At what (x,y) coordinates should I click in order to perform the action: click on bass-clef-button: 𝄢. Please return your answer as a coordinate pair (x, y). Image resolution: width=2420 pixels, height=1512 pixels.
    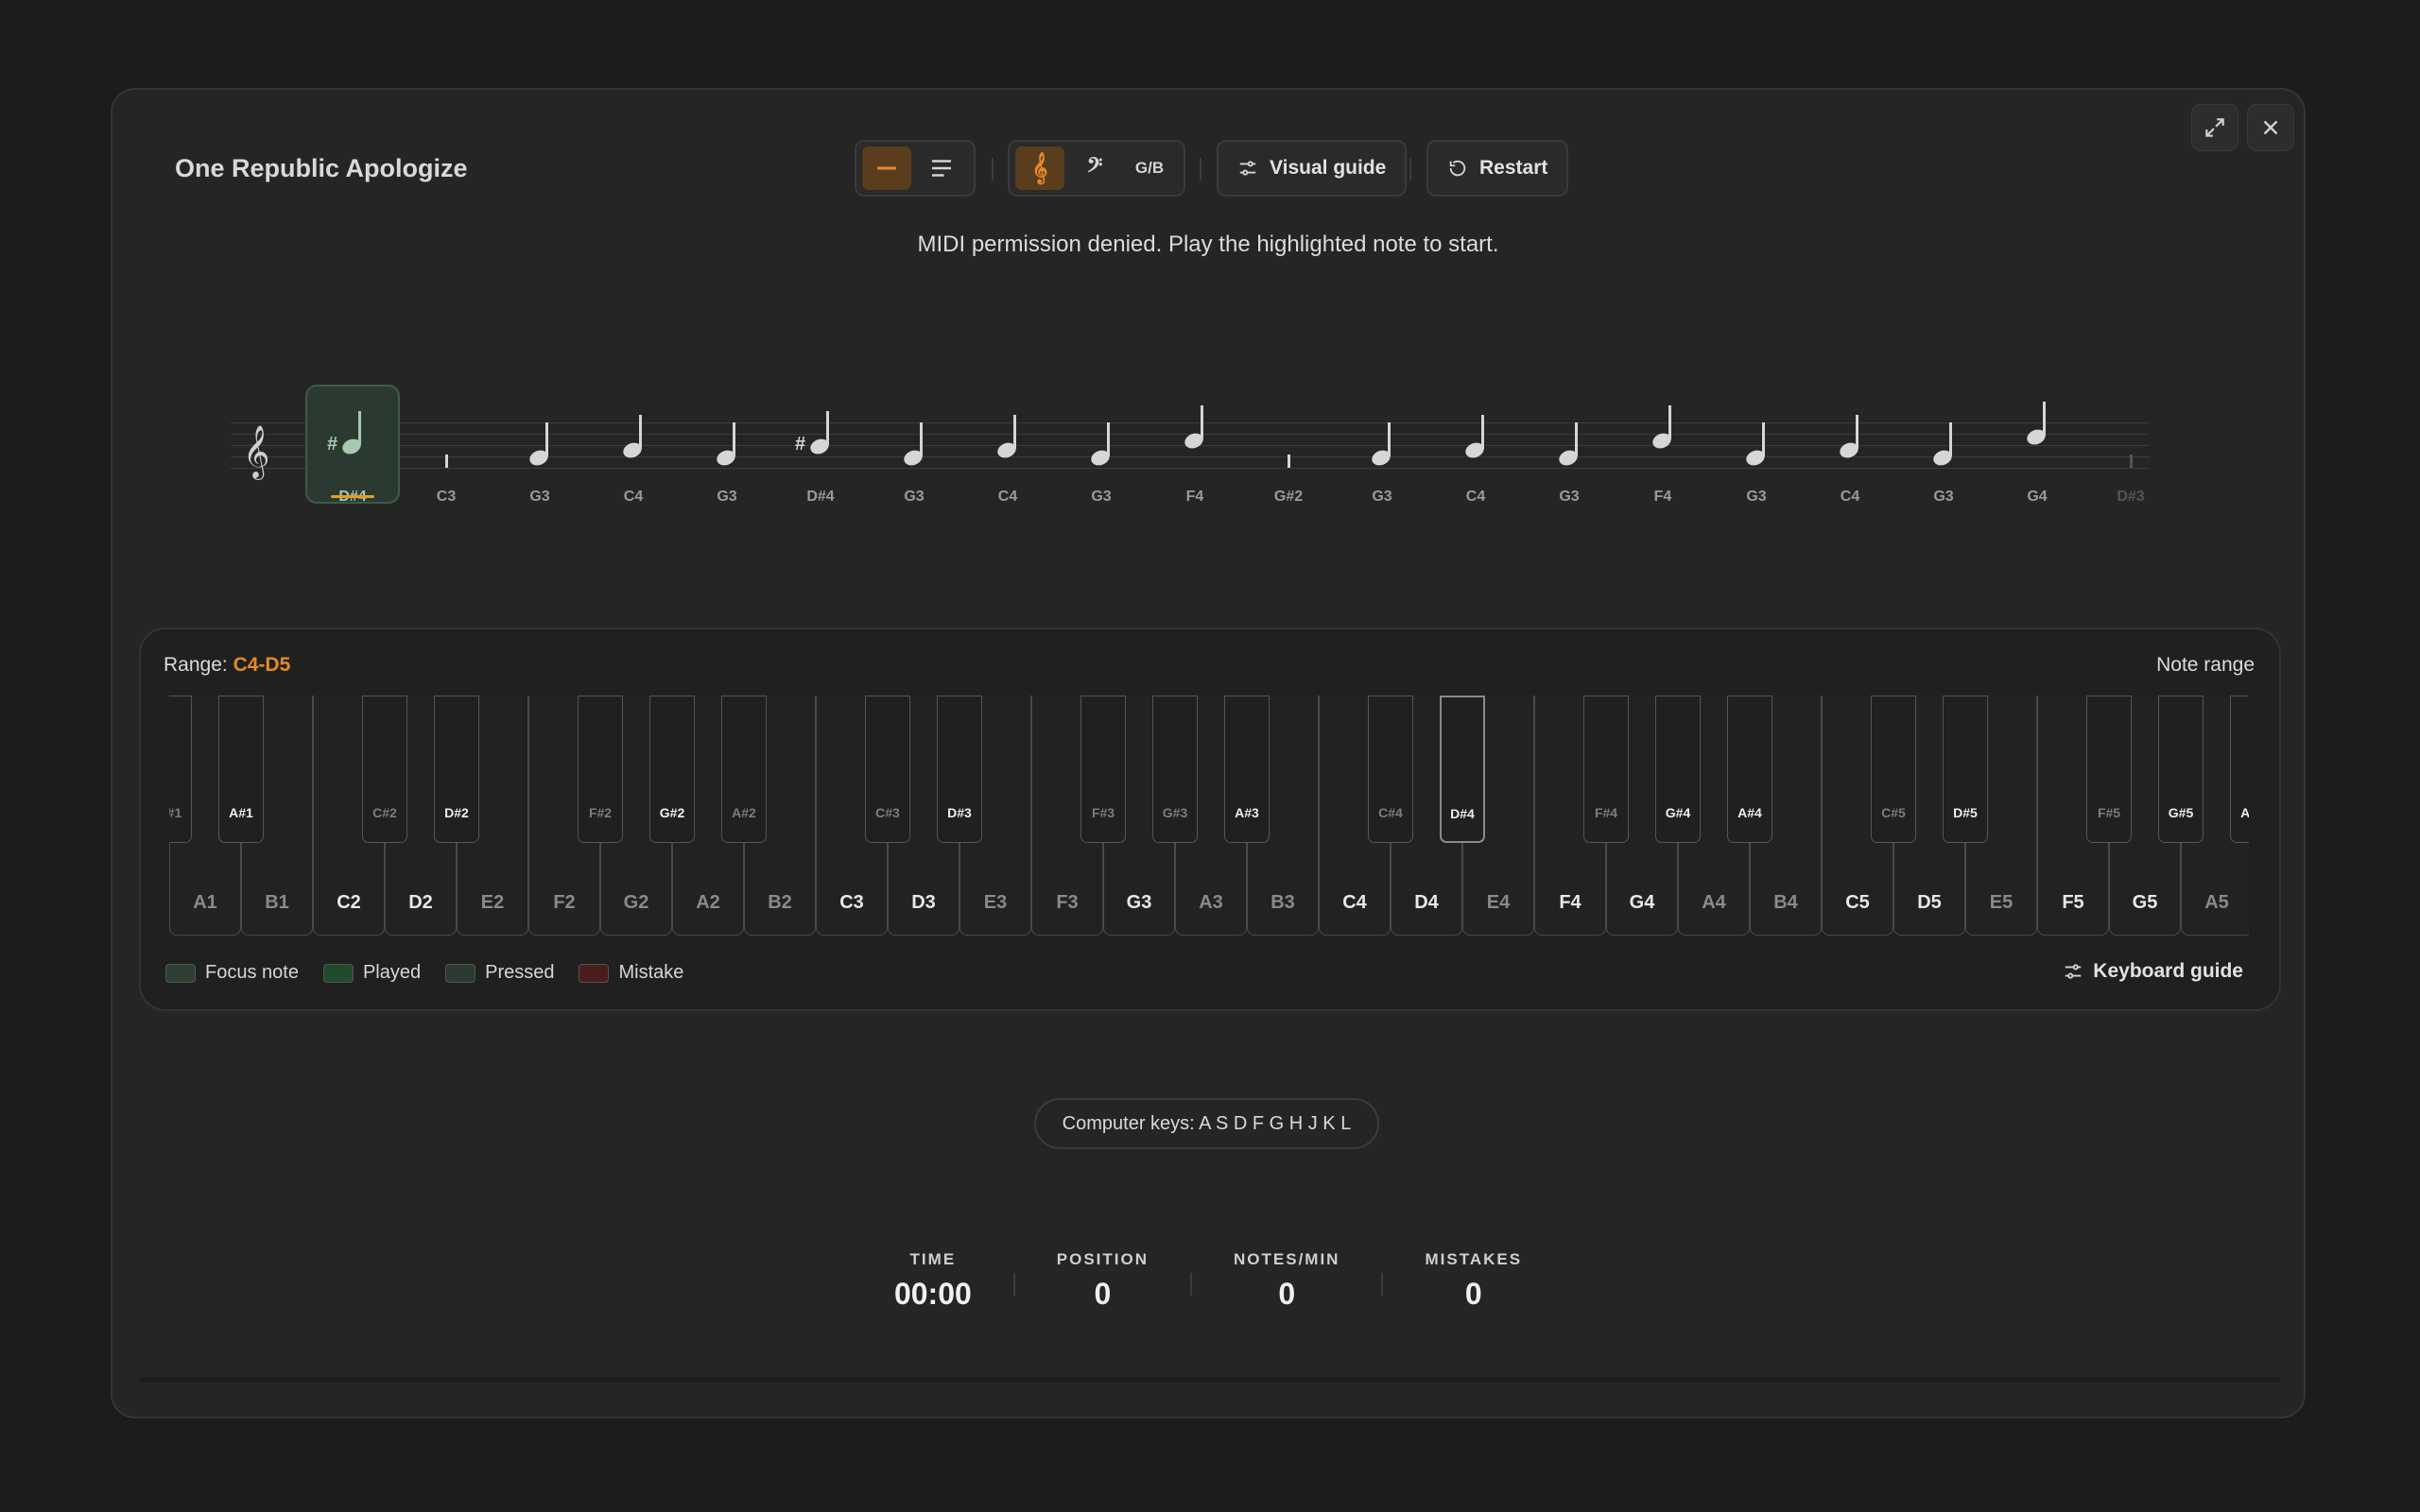
    Looking at the image, I should click on (1094, 168).